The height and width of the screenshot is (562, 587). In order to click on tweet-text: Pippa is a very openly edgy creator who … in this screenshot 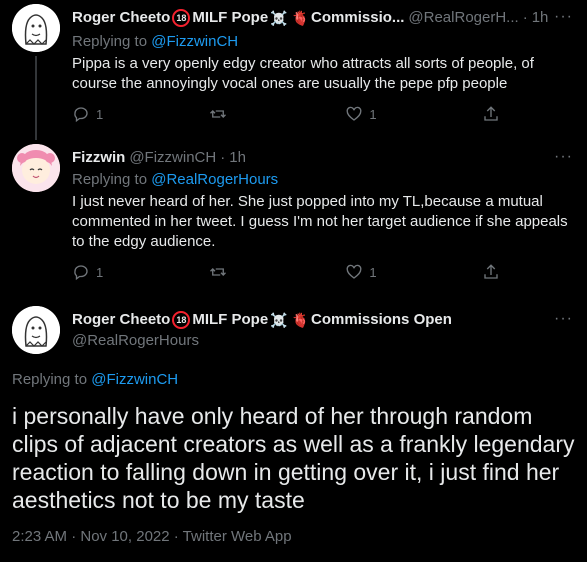, I will do `click(303, 73)`.